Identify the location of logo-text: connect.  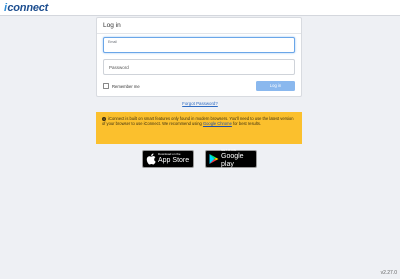
(28, 7).